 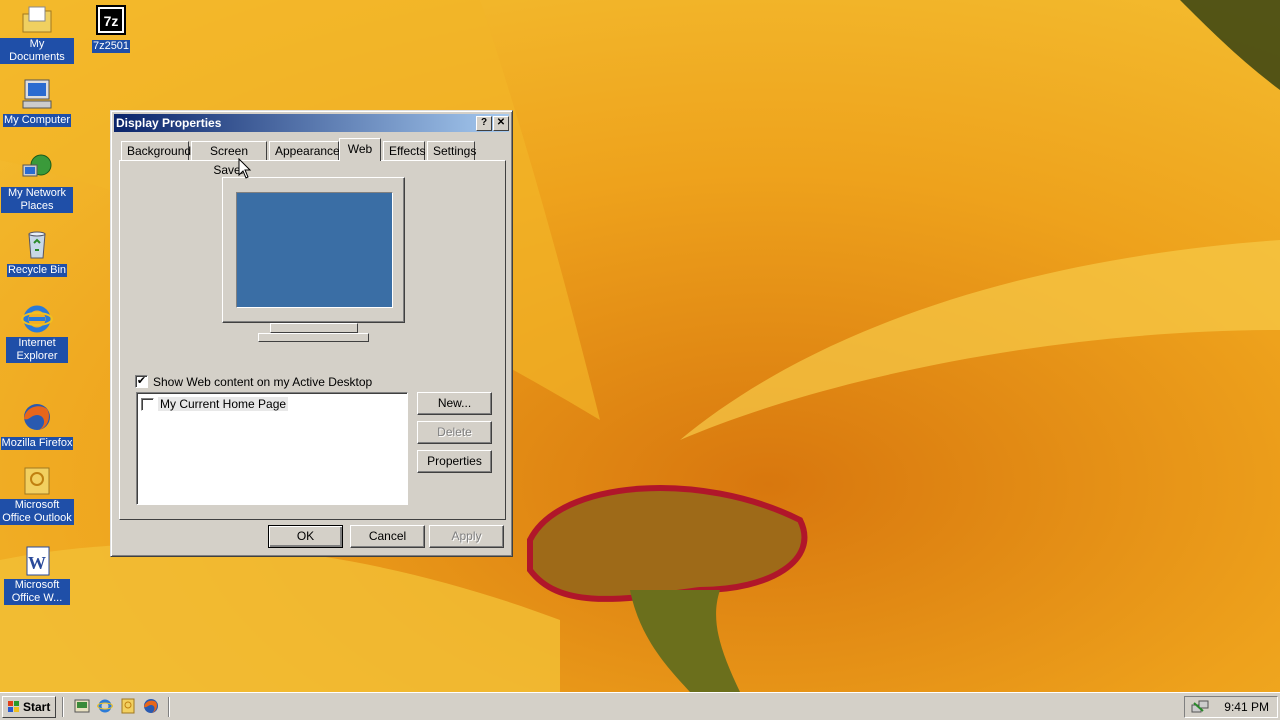 What do you see at coordinates (484, 123) in the screenshot?
I see `help-button: ?` at bounding box center [484, 123].